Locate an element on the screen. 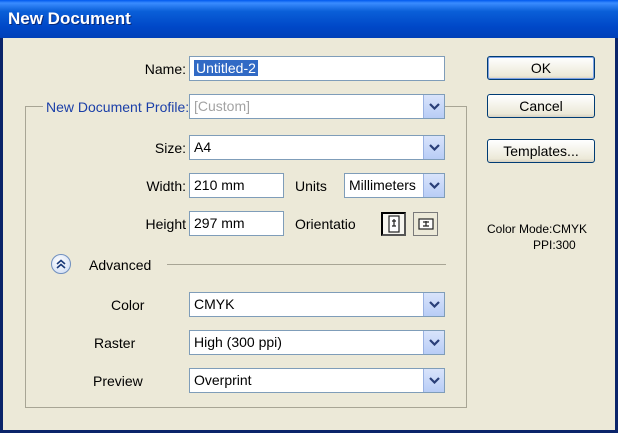 This screenshot has width=618, height=433. portrait-orientation-icon is located at coordinates (393, 224).